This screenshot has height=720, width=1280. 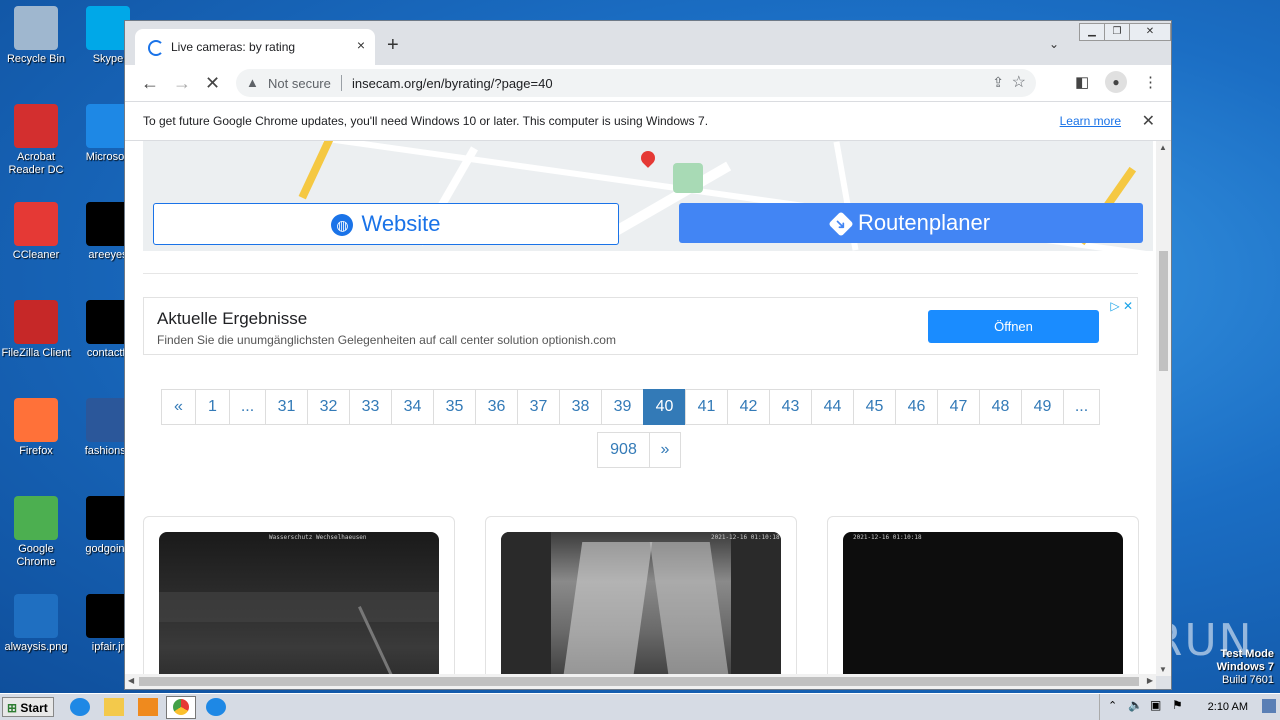 I want to click on profile-avatar-icon: ●, so click(x=1116, y=82).